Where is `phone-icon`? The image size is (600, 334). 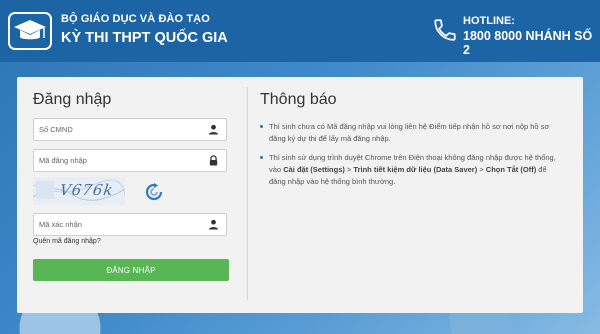
phone-icon is located at coordinates (445, 30).